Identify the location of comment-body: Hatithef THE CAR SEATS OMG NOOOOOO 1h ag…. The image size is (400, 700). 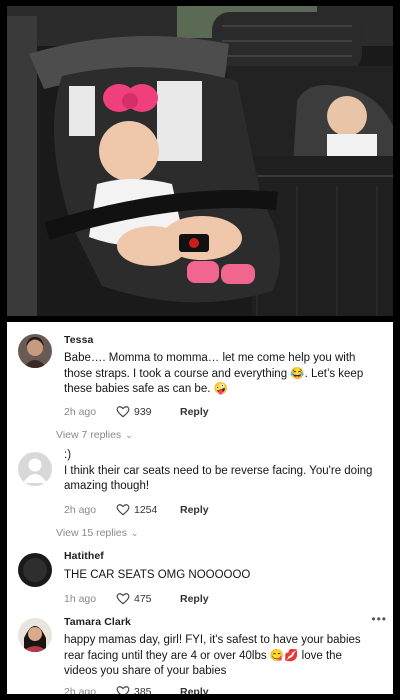
(218, 578).